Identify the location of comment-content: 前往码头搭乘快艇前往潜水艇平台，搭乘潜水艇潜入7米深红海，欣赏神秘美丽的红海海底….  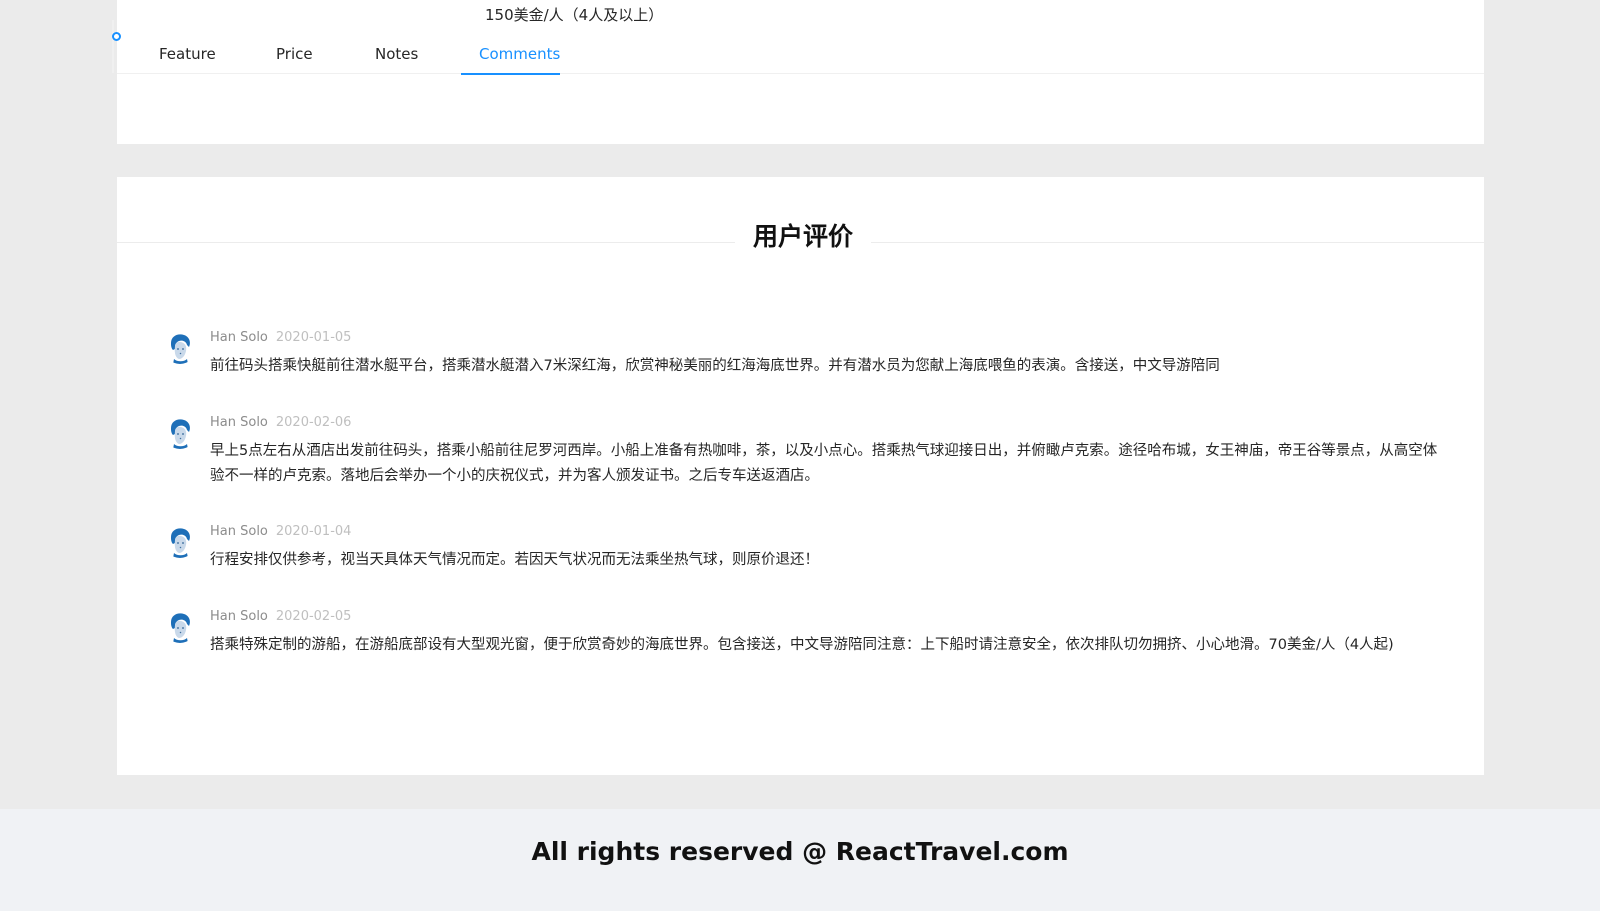
(715, 366).